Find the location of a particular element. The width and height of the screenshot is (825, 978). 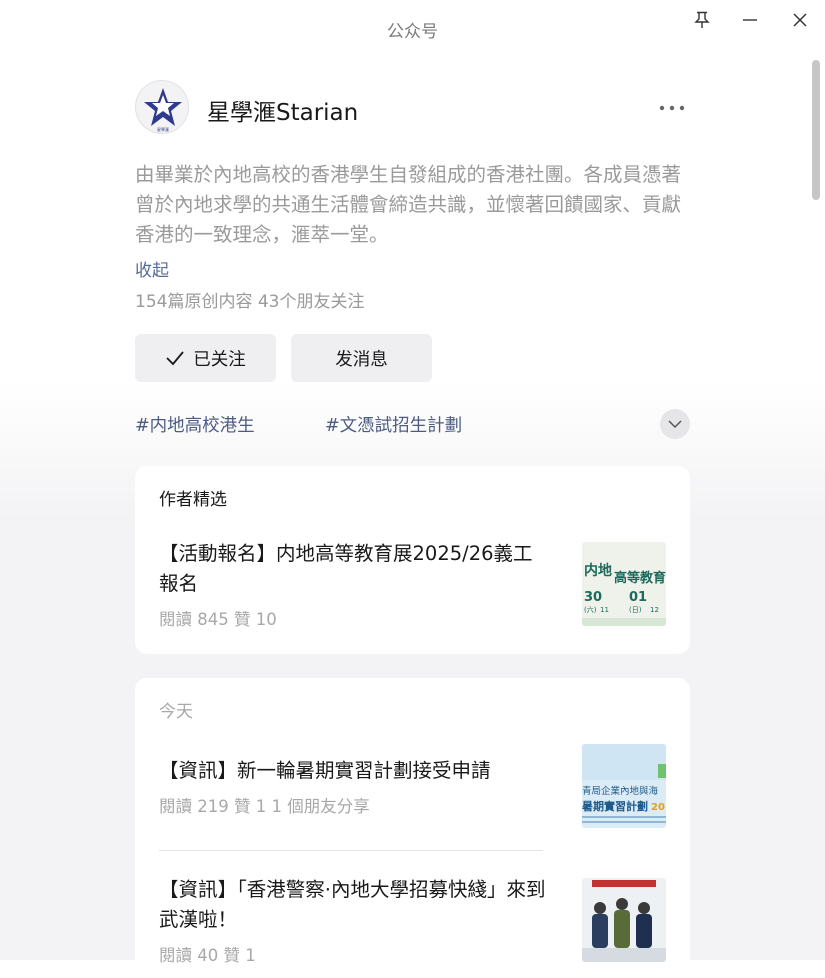

star-logo-icon: 星學滙 is located at coordinates (163, 110).